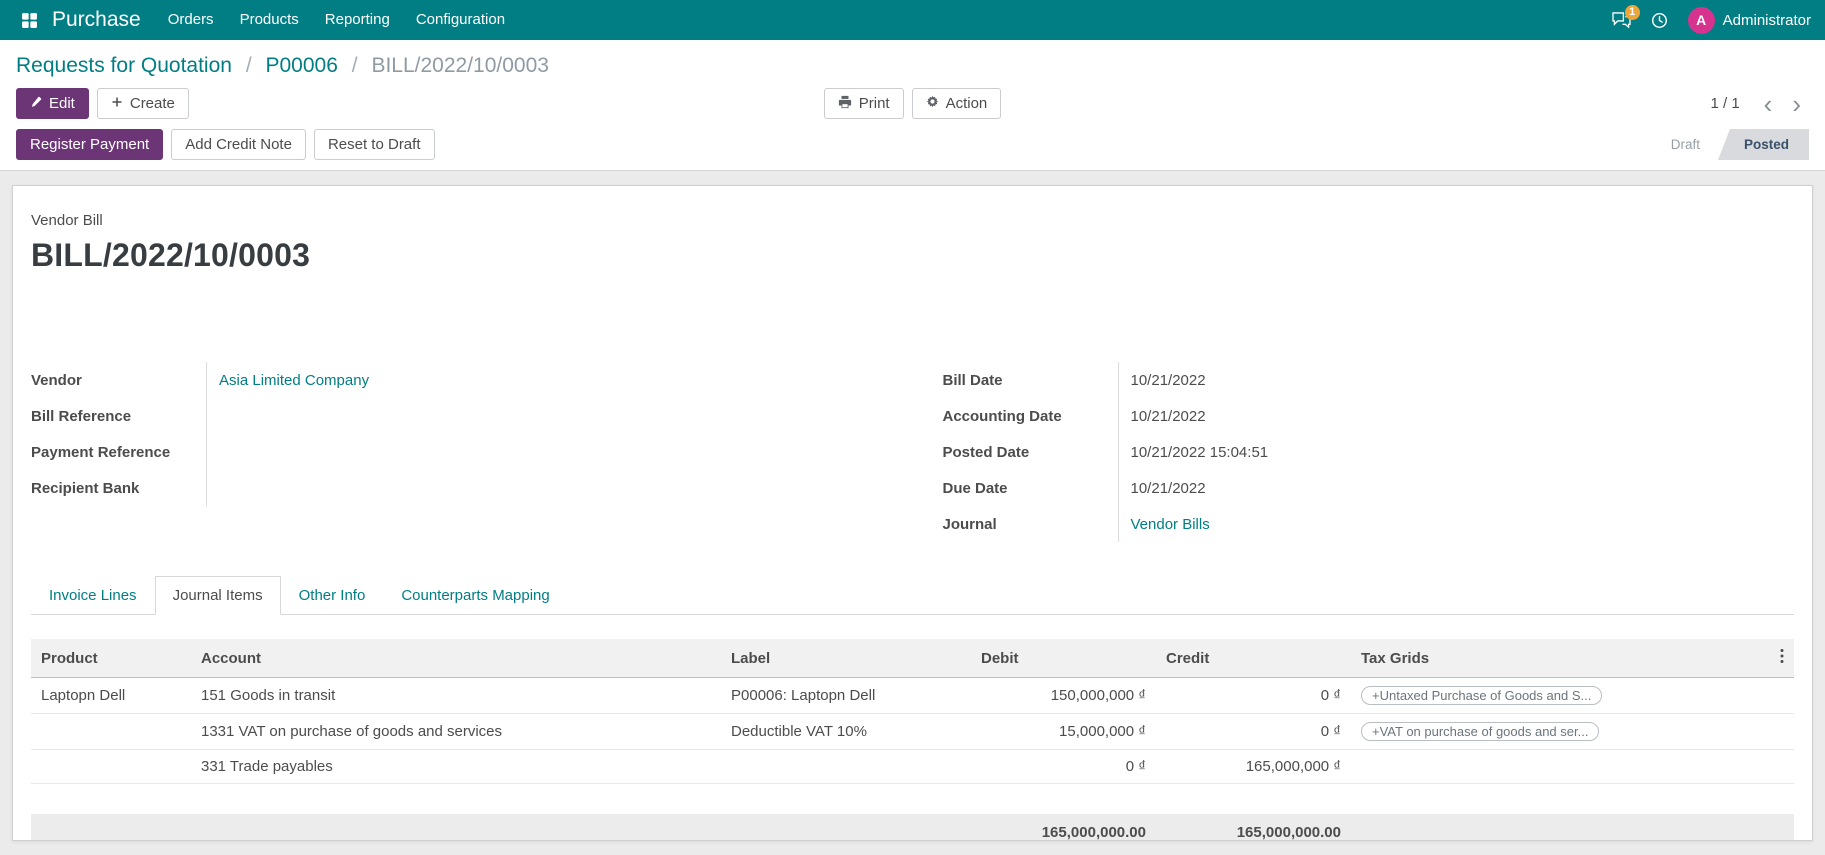  Describe the element at coordinates (846, 731) in the screenshot. I see `cell-label: Deductible VAT 10%` at that location.